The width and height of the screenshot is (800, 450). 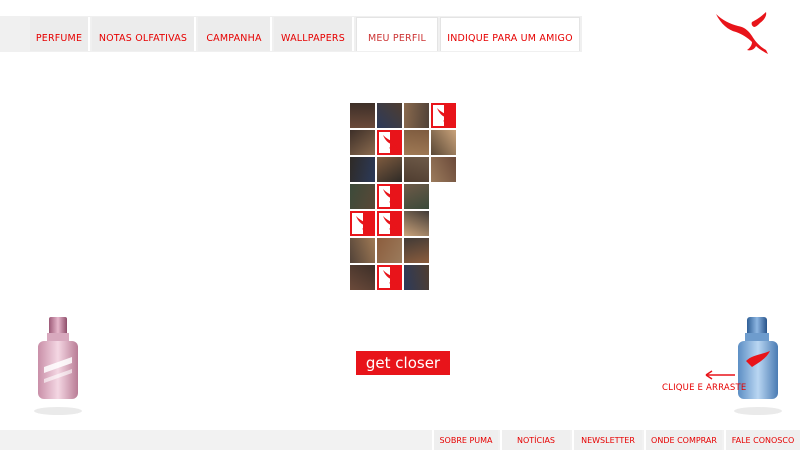 I want to click on tab-perfume: PERFUME, so click(x=60, y=34).